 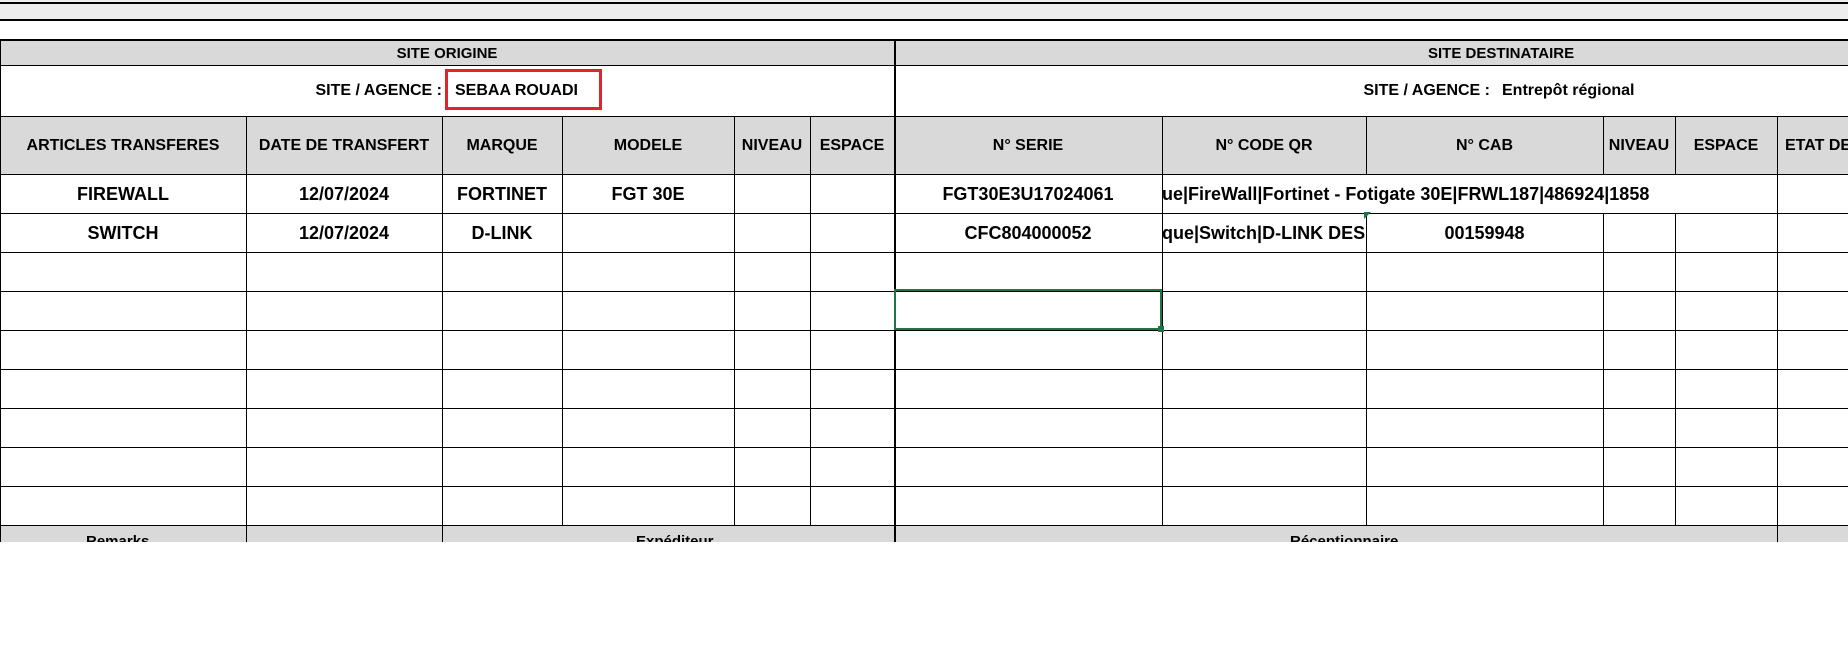 What do you see at coordinates (1484, 145) in the screenshot?
I see `col-header-cab: N° CAB` at bounding box center [1484, 145].